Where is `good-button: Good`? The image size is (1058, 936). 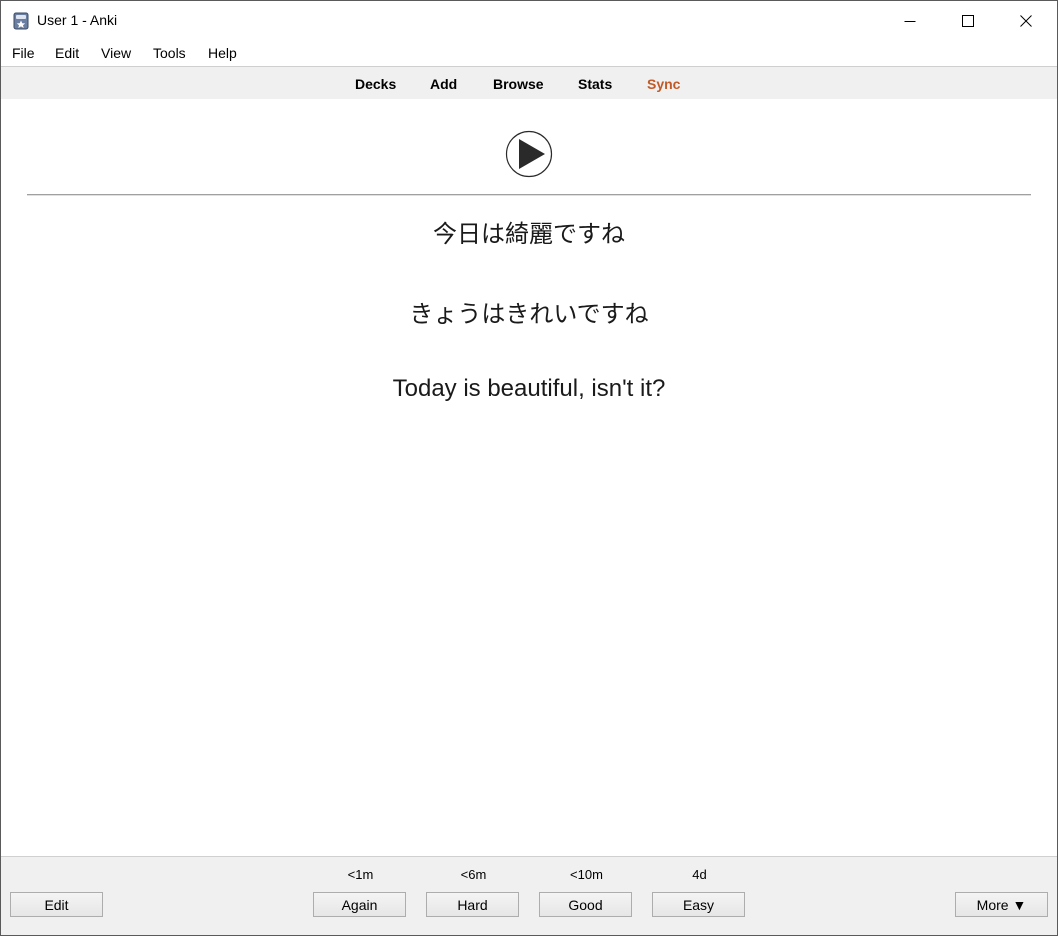 good-button: Good is located at coordinates (585, 904).